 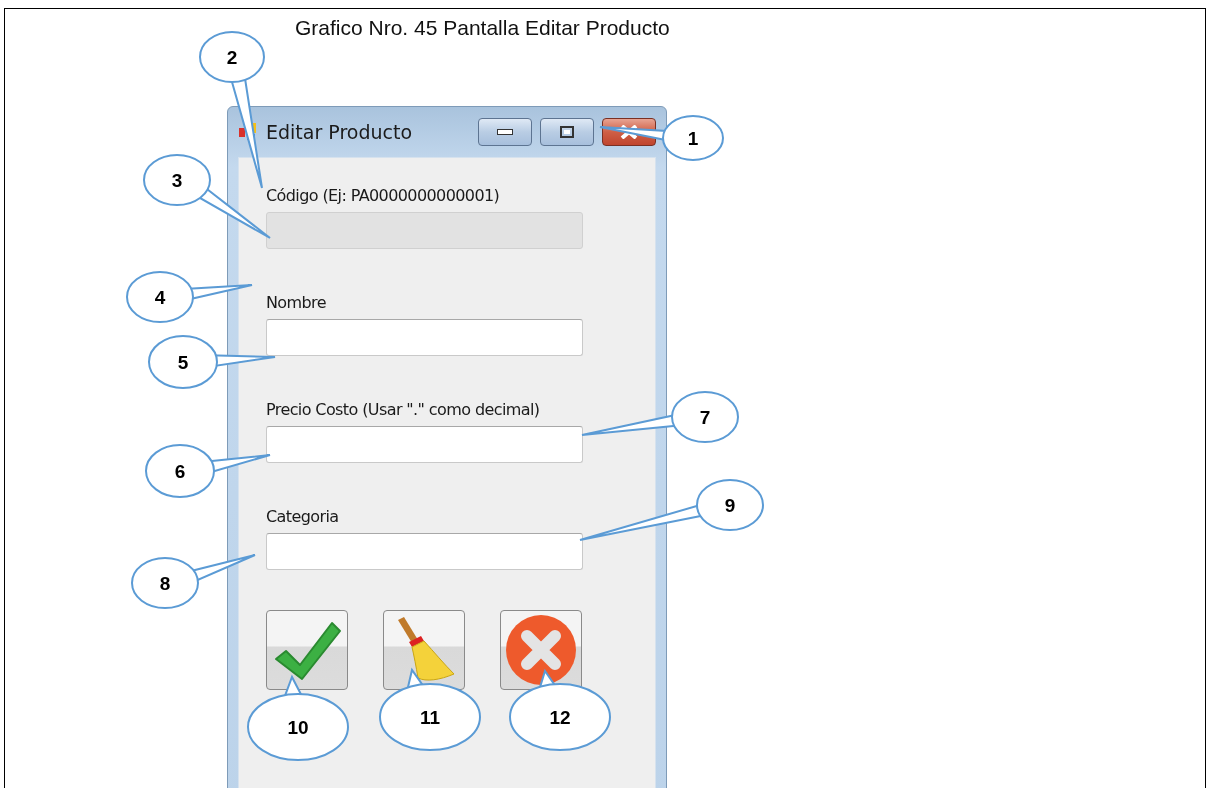 What do you see at coordinates (705, 417) in the screenshot?
I see `callout-number: 7` at bounding box center [705, 417].